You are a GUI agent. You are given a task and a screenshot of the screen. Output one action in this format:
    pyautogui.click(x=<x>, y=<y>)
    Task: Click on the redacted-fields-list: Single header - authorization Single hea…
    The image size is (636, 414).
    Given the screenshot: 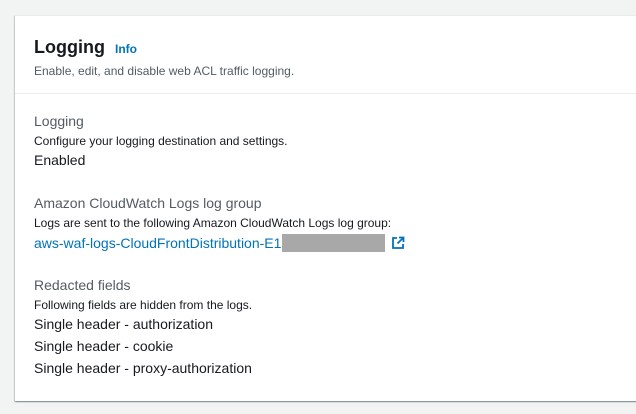 What is the action you would take?
    pyautogui.click(x=143, y=346)
    